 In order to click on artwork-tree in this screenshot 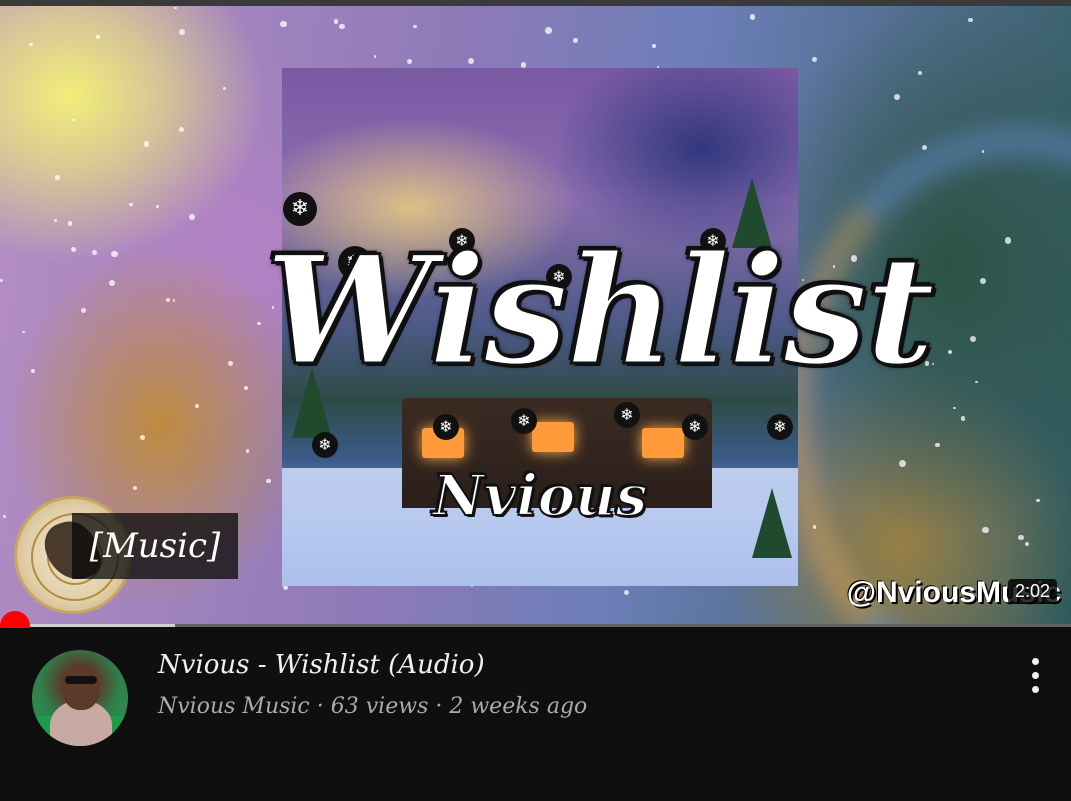, I will do `click(772, 523)`.